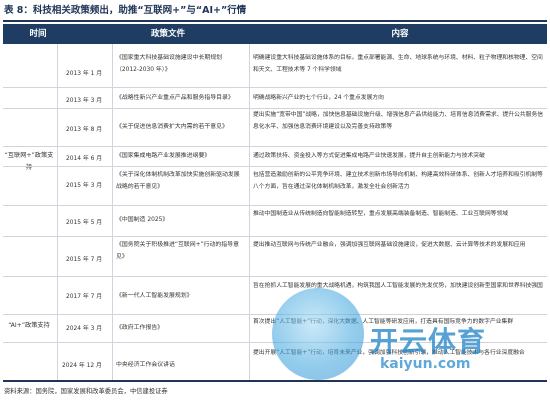 Image resolution: width=550 pixels, height=402 pixels. Describe the element at coordinates (84, 159) in the screenshot. I see `row-date: 2014 年 6 月` at that location.